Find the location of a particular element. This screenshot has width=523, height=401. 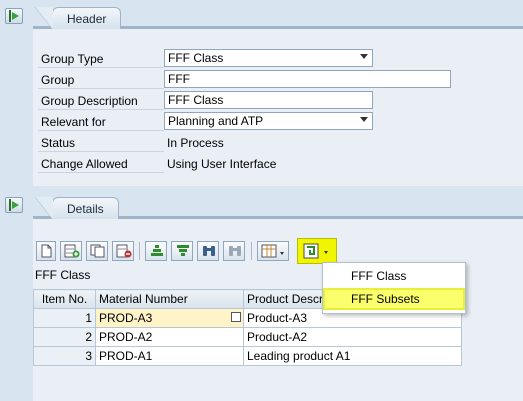

copy-row-icon is located at coordinates (97, 251).